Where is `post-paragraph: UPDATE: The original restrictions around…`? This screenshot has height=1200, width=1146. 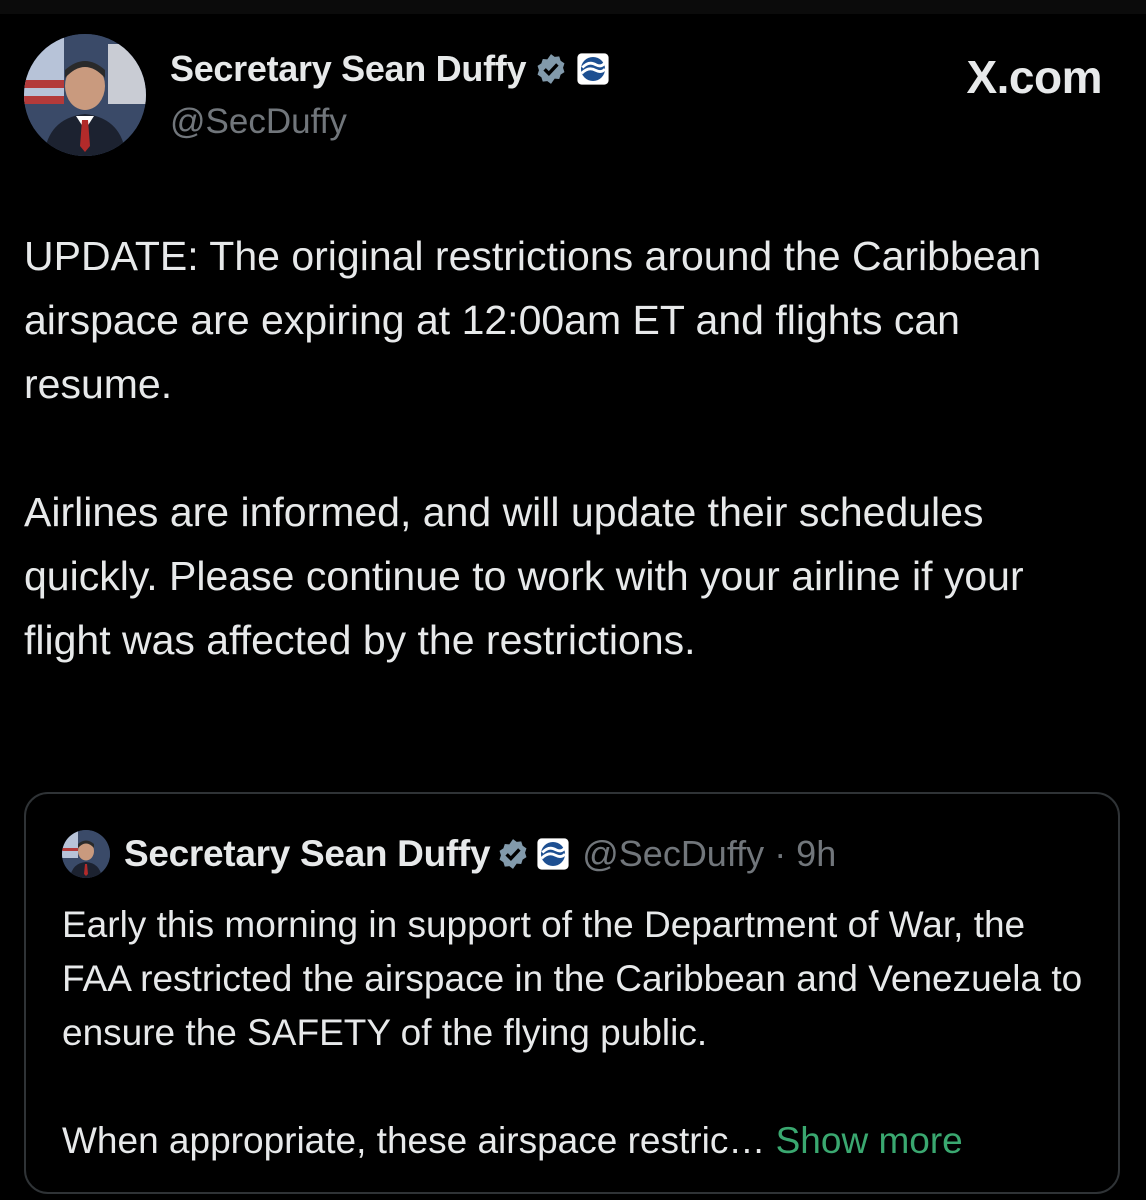
post-paragraph: UPDATE: The original restrictions around… is located at coordinates (533, 320).